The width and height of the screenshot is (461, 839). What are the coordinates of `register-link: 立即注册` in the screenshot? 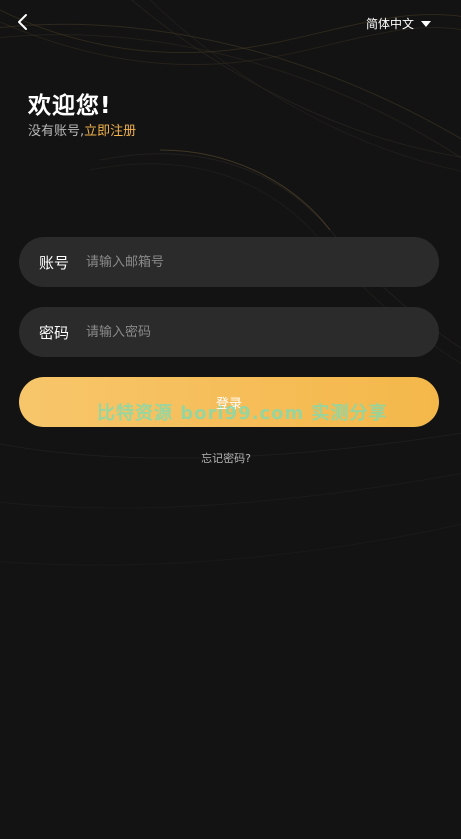 It's located at (110, 131).